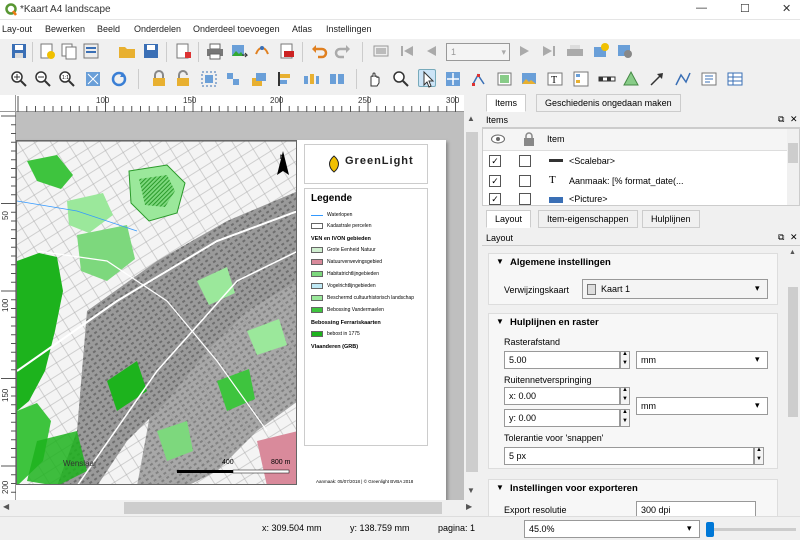 The width and height of the screenshot is (800, 540). I want to click on grid-offset-y-stepper: ▲ ▼, so click(625, 418).